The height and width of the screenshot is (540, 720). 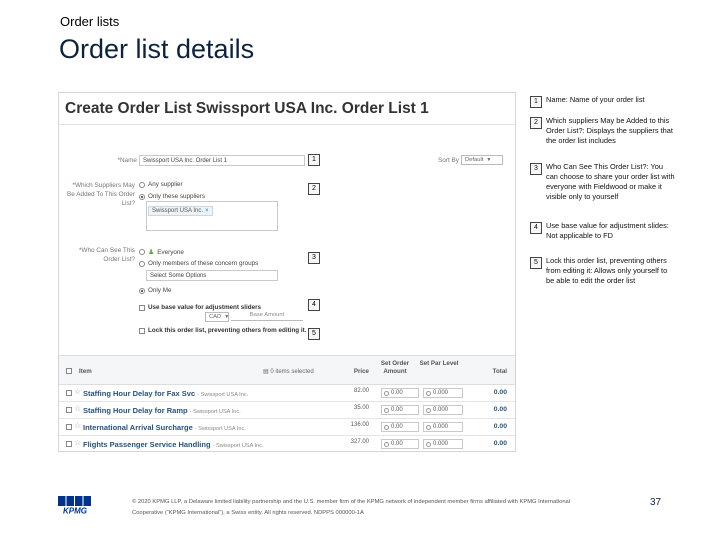 I want to click on item-price: 136.00, so click(x=359, y=425).